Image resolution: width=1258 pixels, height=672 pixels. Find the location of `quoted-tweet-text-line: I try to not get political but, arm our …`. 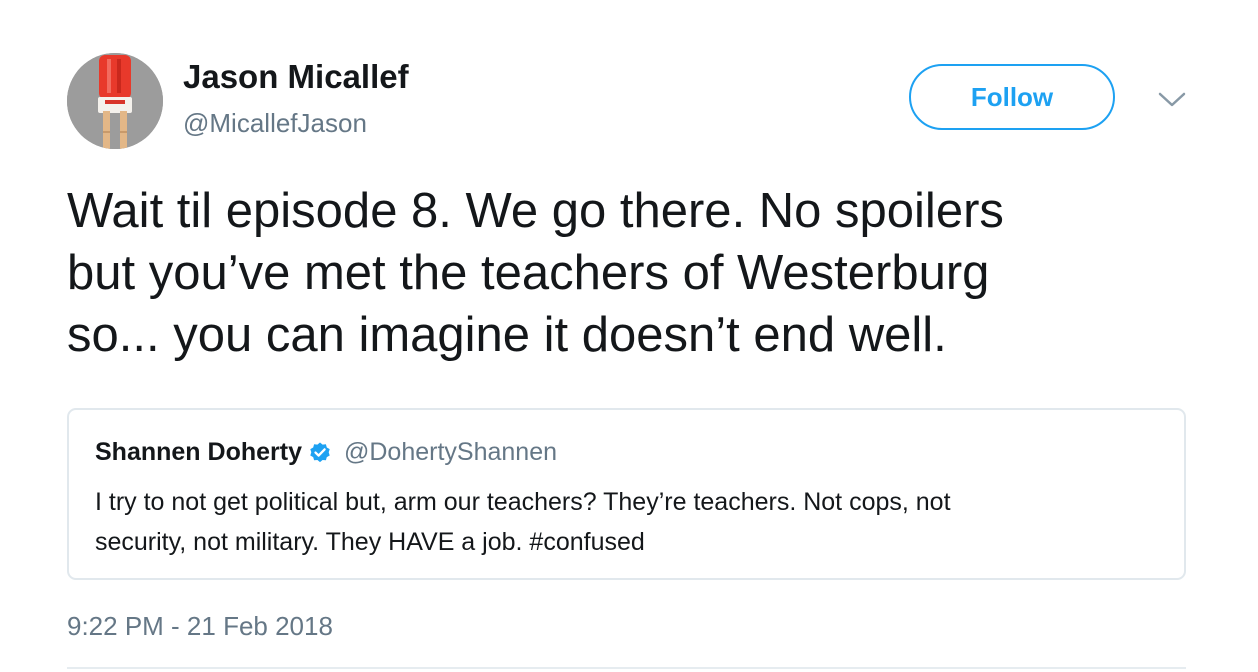

quoted-tweet-text-line: I try to not get political but, arm our … is located at coordinates (523, 502).